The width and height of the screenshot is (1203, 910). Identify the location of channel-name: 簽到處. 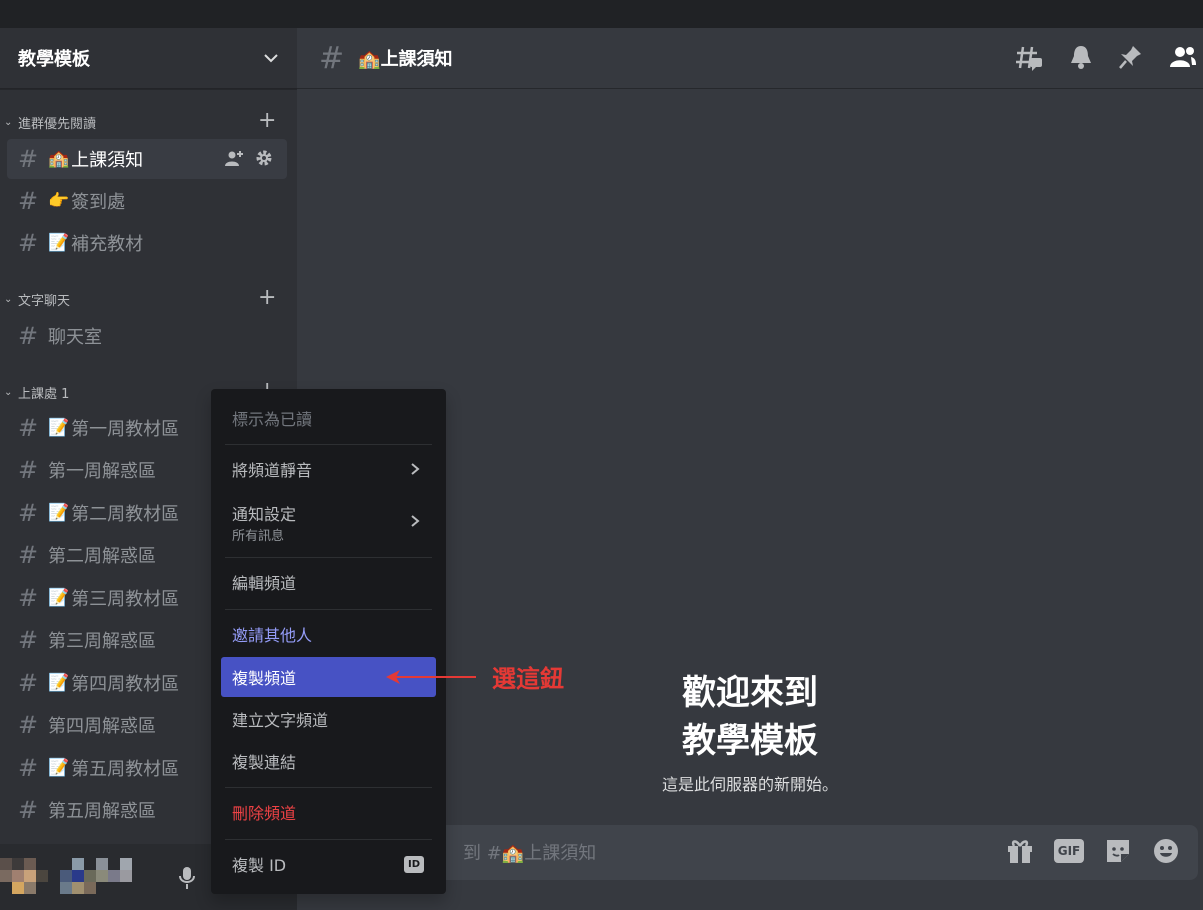
(98, 202).